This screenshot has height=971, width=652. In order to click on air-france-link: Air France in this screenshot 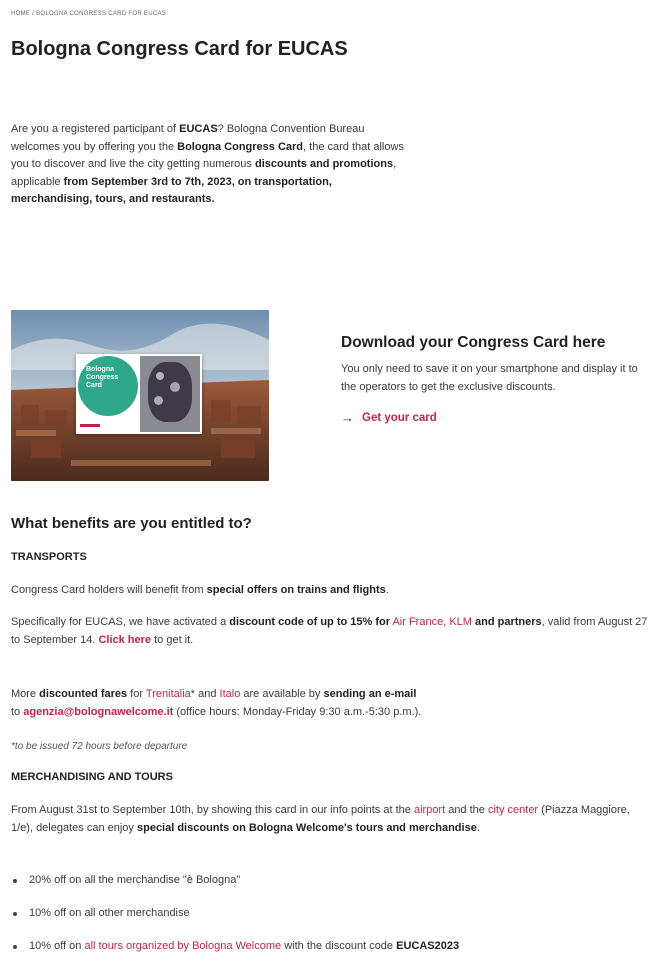, I will do `click(417, 622)`.